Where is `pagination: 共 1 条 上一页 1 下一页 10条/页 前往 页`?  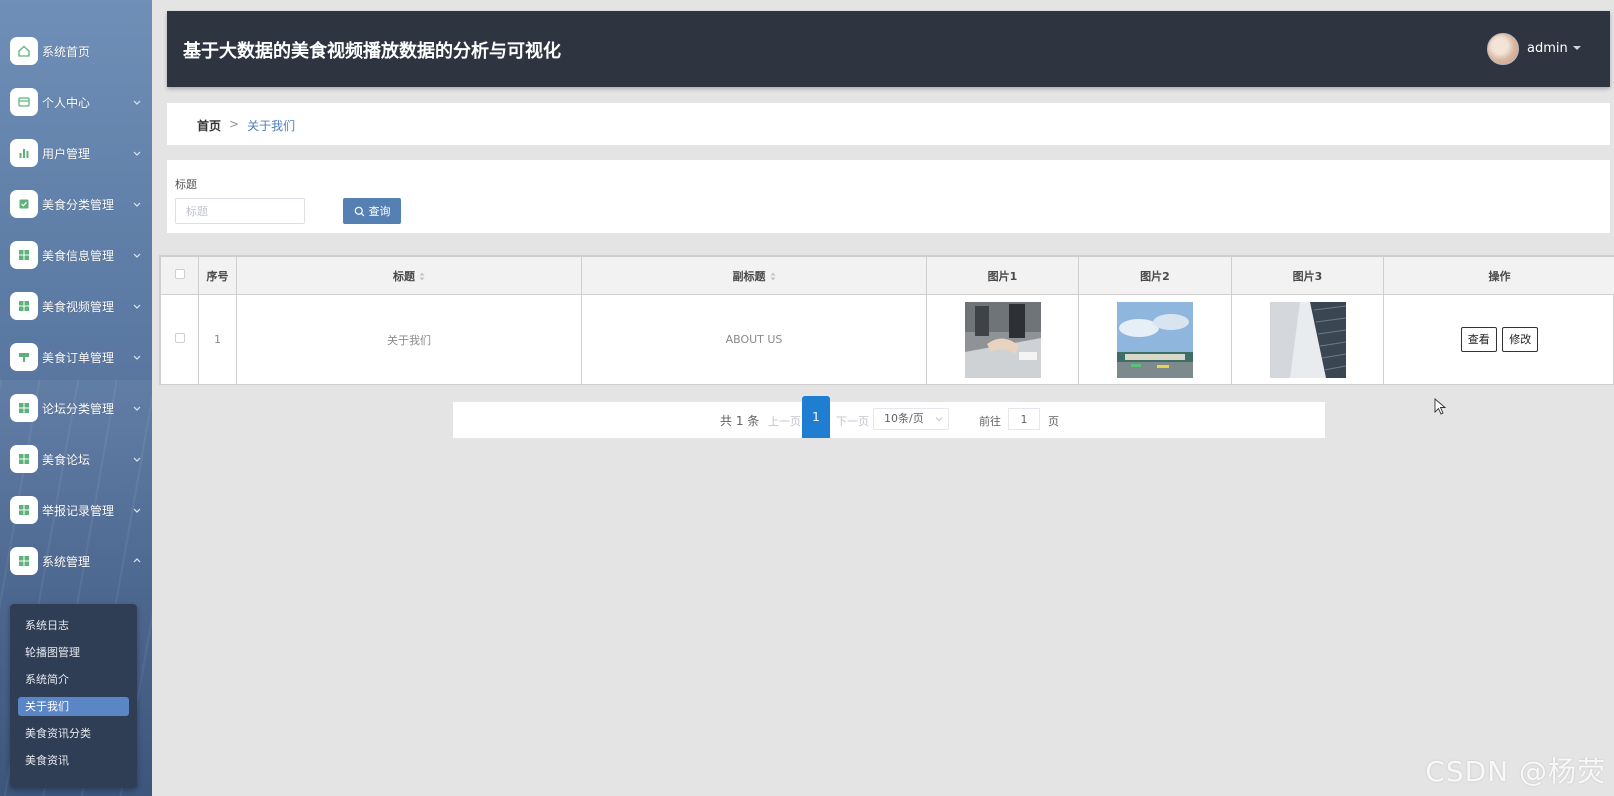
pagination: 共 1 条 上一页 1 下一页 10条/页 前往 页 is located at coordinates (889, 417).